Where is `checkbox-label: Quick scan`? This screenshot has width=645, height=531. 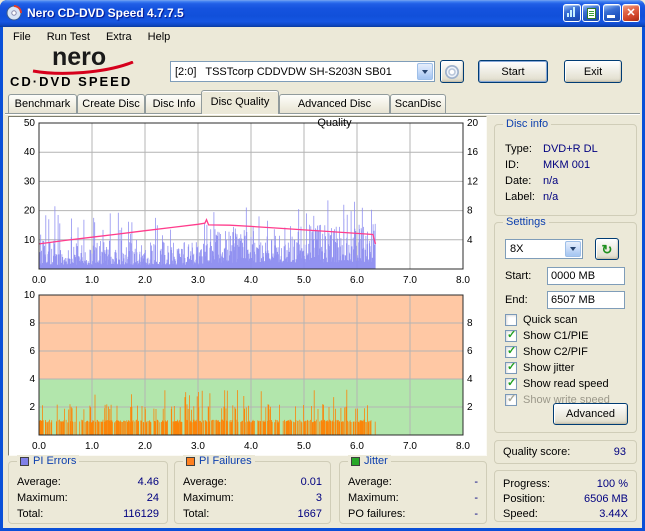
checkbox-label: Quick scan is located at coordinates (550, 320).